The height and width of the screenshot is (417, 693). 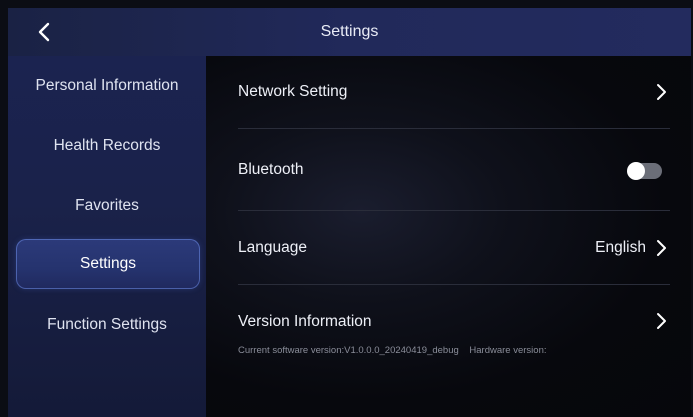 I want to click on language-value: English, so click(x=620, y=247).